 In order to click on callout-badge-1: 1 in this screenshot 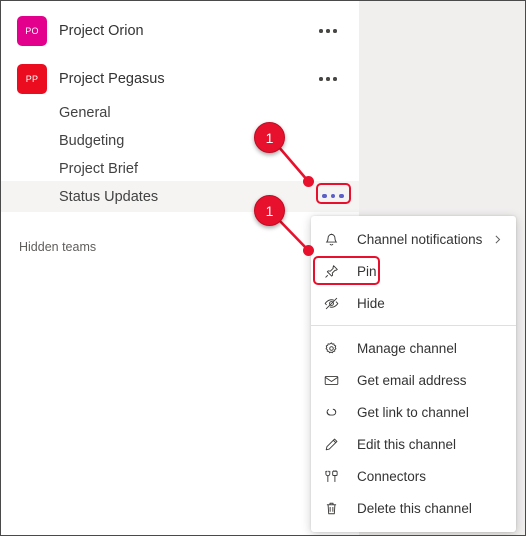, I will do `click(269, 137)`.